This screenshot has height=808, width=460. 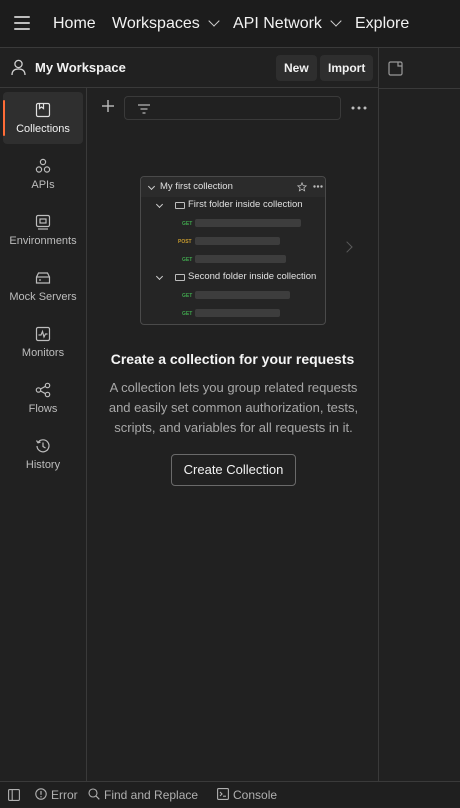 I want to click on status-find-replace: Find and Replace, so click(x=143, y=795).